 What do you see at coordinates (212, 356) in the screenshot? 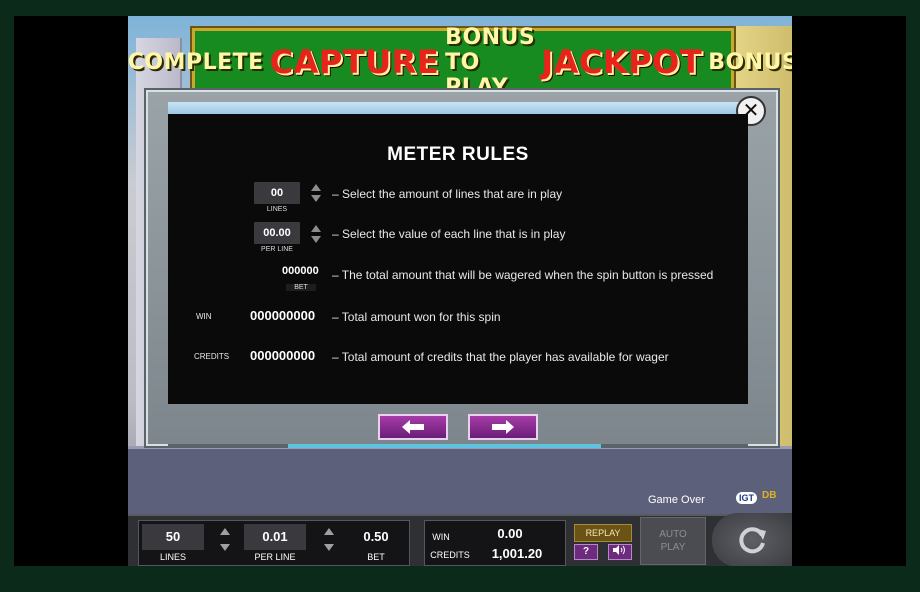
I see `credits-sample-label: CREDITS` at bounding box center [212, 356].